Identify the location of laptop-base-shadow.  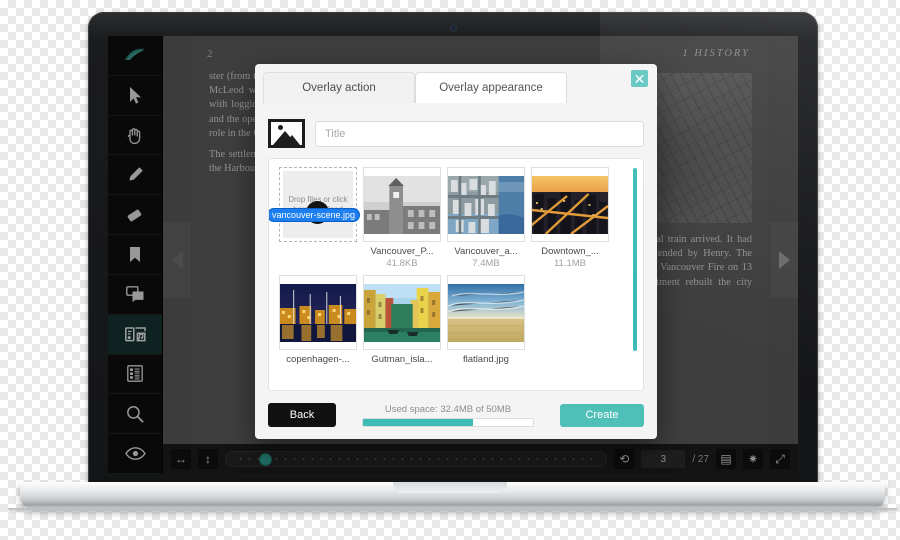
(452, 511).